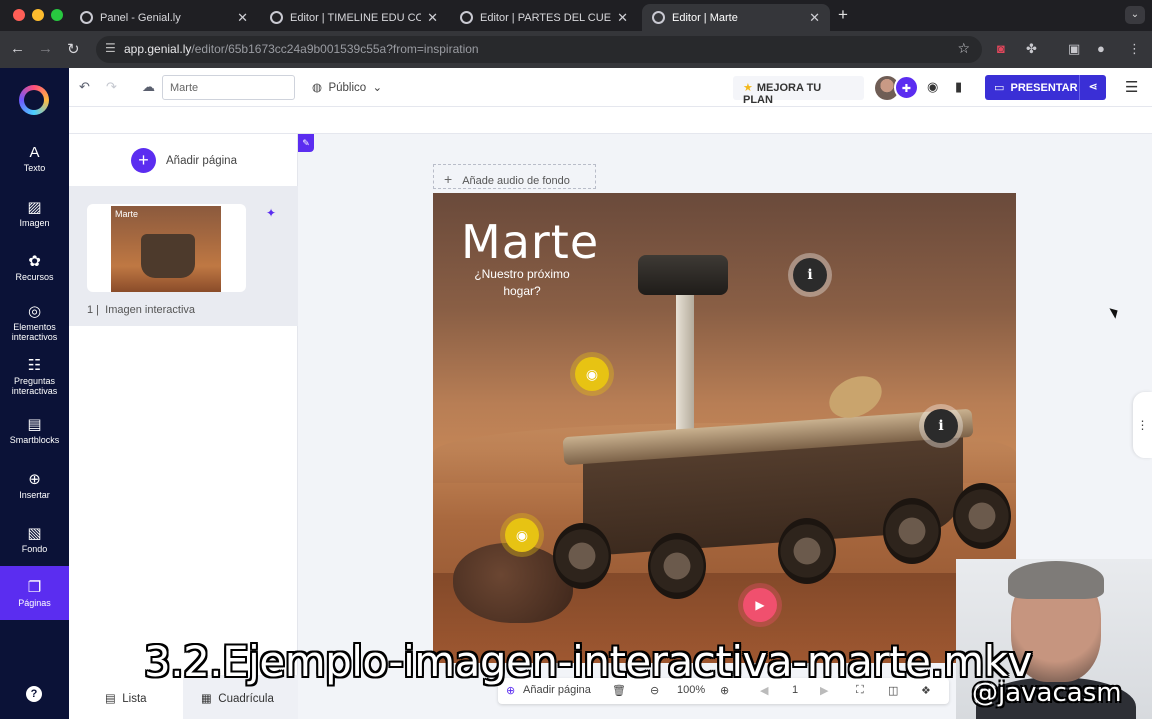  Describe the element at coordinates (34, 479) in the screenshot. I see `insert-icon: ⊕` at that location.